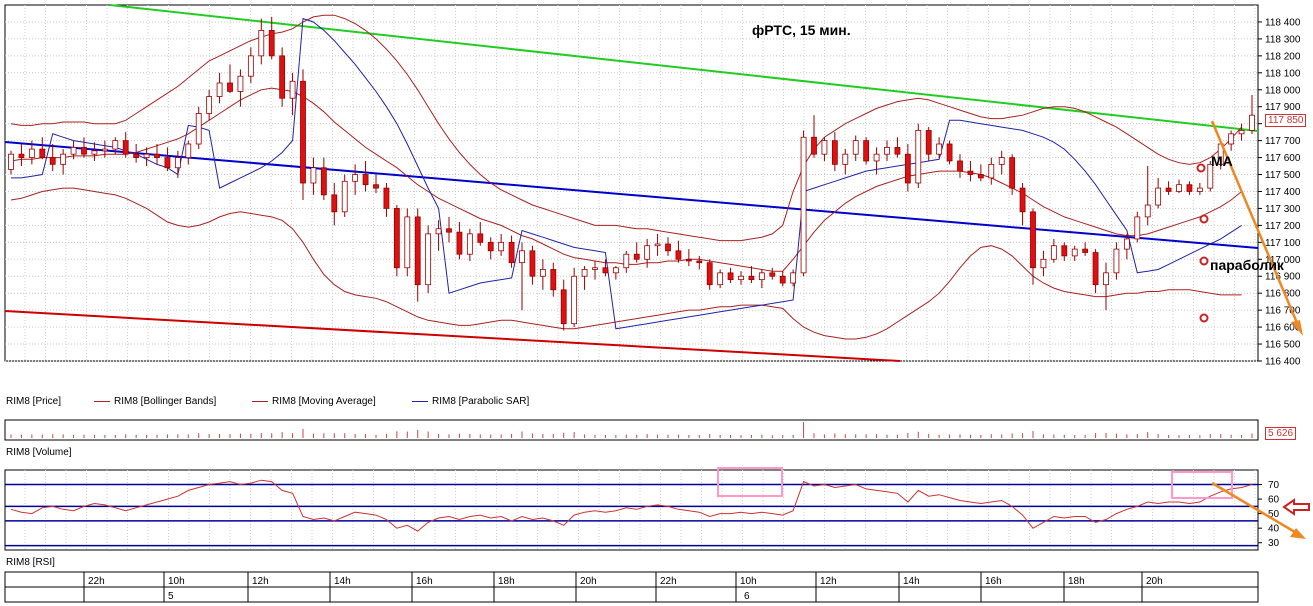 Image resolution: width=1313 pixels, height=606 pixels. I want to click on price-tick-label: 116 500, so click(1283, 345).